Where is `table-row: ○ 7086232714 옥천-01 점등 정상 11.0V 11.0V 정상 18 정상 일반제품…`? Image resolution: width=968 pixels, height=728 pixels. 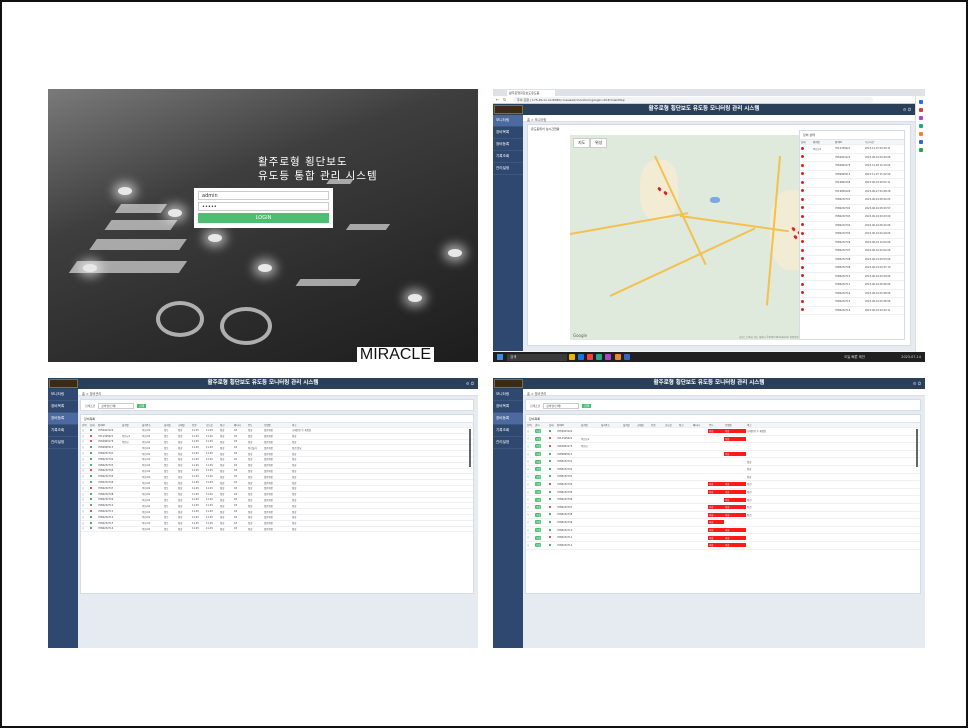
table-row: ○ 7086232714 옥천-01 점등 정상 11.0V 11.0V 정상 18 정상 일반제품… is located at coordinates (277, 530).